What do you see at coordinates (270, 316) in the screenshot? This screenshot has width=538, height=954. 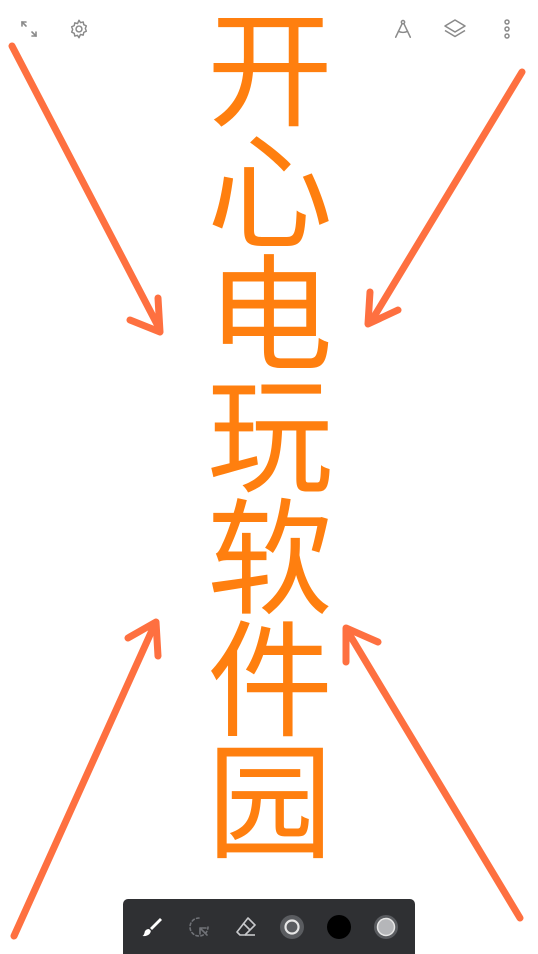 I see `canvas-char: 电` at bounding box center [270, 316].